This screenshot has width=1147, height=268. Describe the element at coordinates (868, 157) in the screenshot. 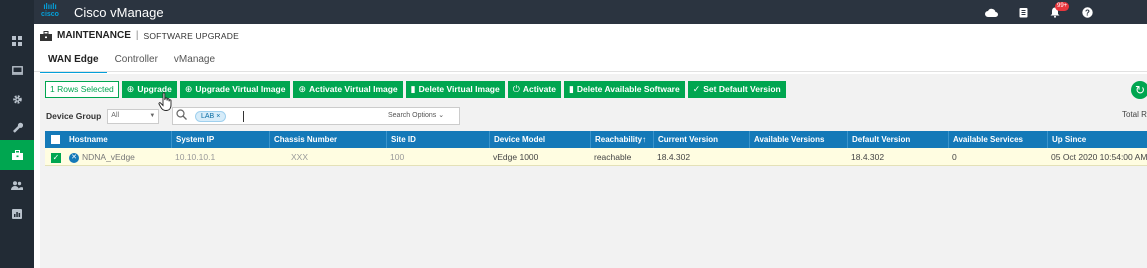

I see `cell-default-version: 18.4.302` at that location.